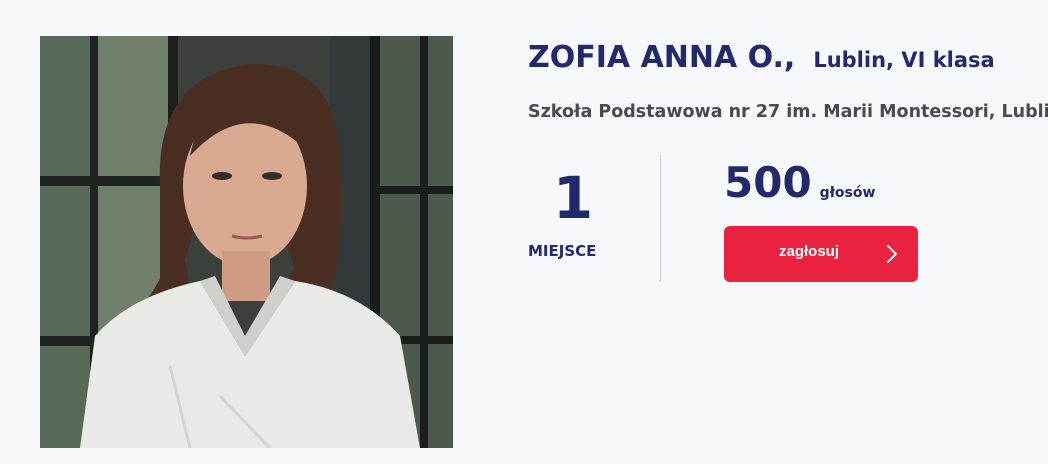 The width and height of the screenshot is (1048, 464). I want to click on candidate-header: ZOFIA ANNA O., Lublin, VI klasa, so click(761, 57).